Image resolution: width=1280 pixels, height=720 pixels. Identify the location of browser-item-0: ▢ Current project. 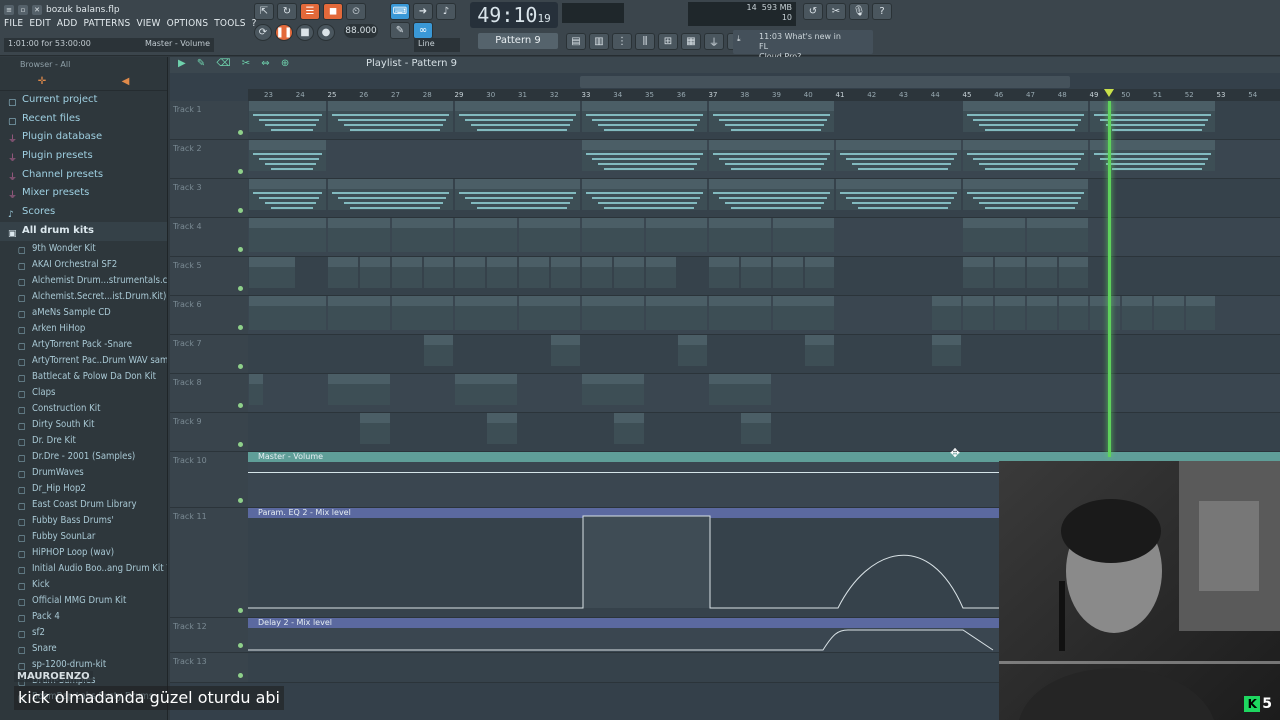
(83, 100).